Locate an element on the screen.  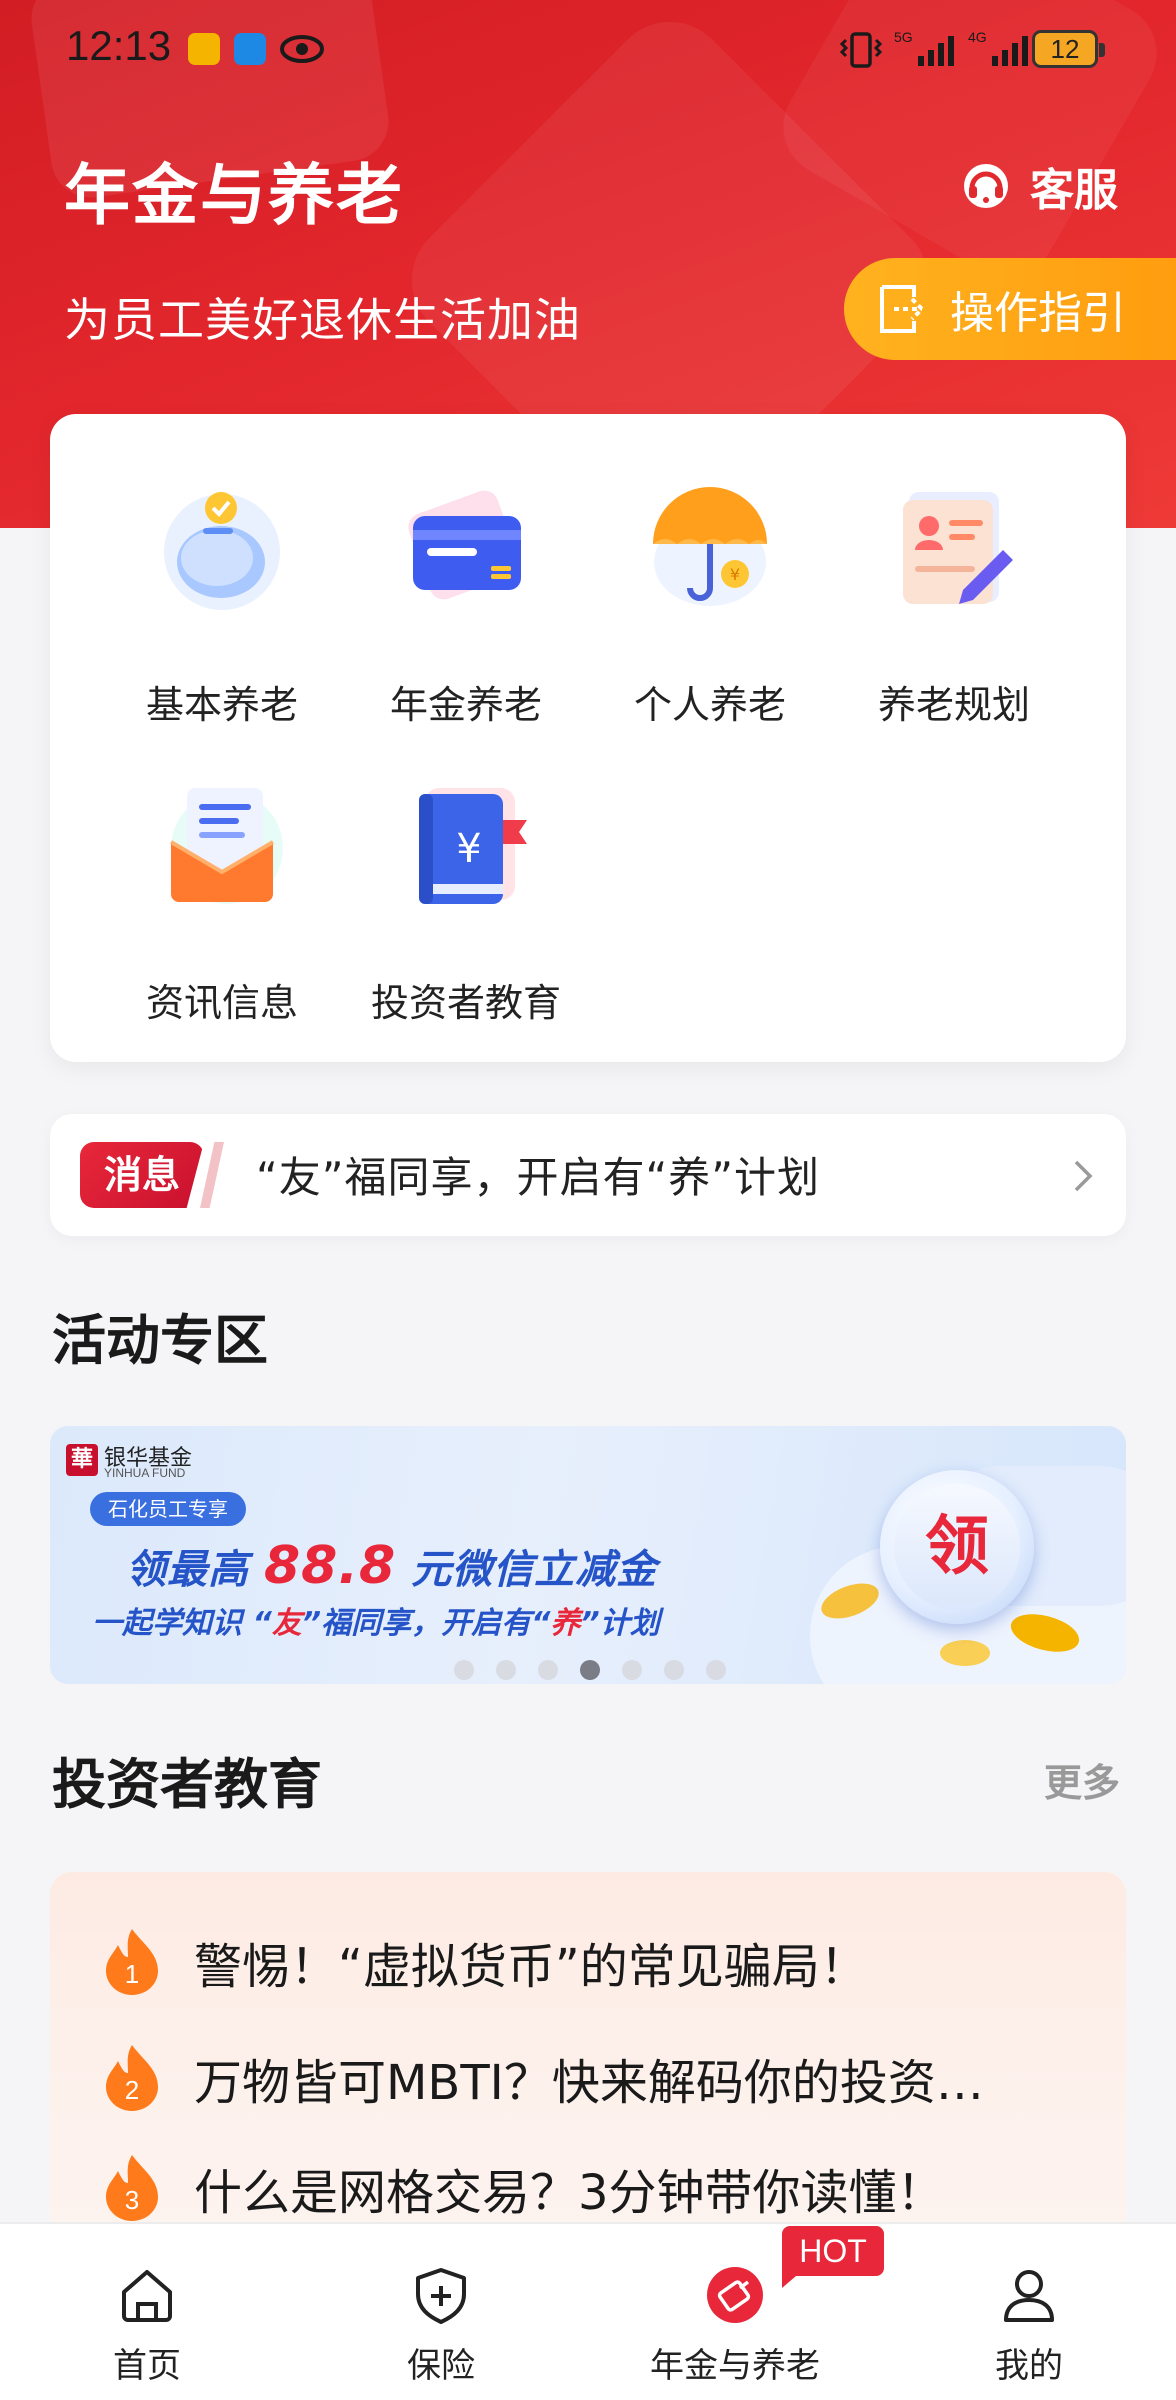
svg-text: 1 is located at coordinates (132, 1974).